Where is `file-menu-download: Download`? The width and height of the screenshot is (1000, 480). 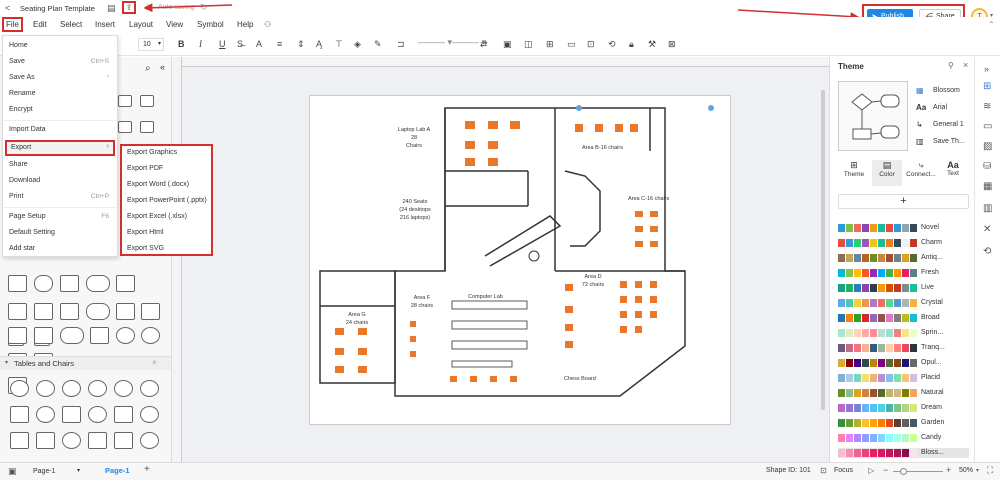 file-menu-download: Download is located at coordinates (24, 180).